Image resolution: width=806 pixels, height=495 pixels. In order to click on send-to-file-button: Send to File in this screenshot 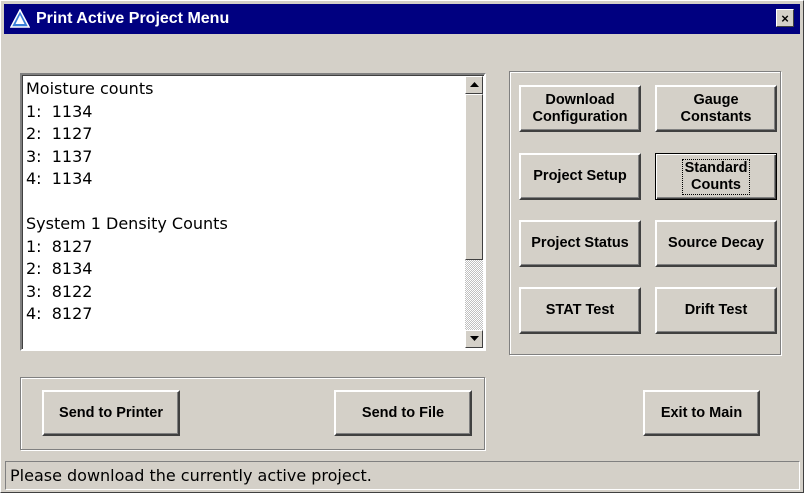, I will do `click(403, 413)`.